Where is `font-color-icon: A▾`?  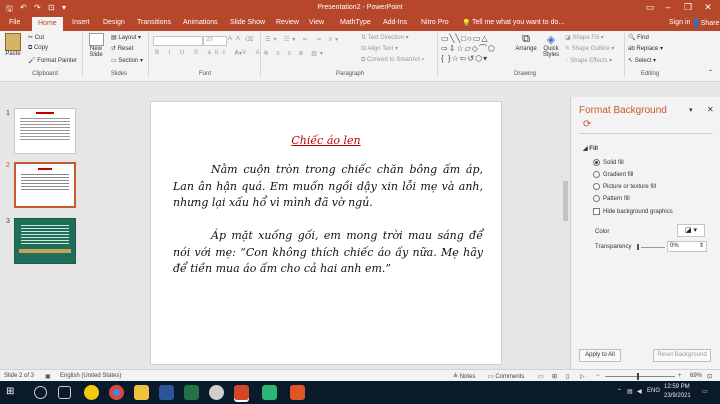 font-color-icon: A▾ is located at coordinates (238, 53).